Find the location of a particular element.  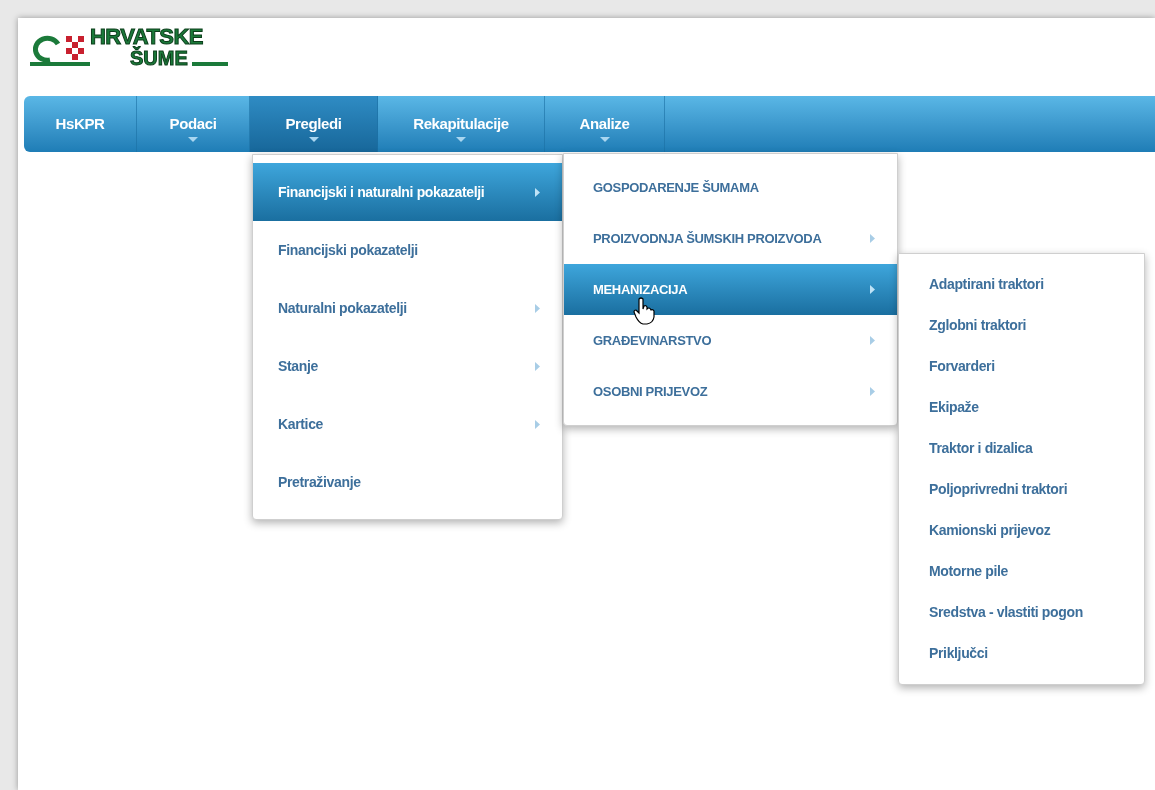

menu-item: Pretraživanje is located at coordinates (407, 482).